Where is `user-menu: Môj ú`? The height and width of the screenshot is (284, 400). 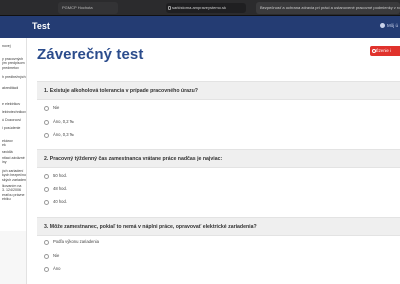
user-menu: Môj ú is located at coordinates (388, 26).